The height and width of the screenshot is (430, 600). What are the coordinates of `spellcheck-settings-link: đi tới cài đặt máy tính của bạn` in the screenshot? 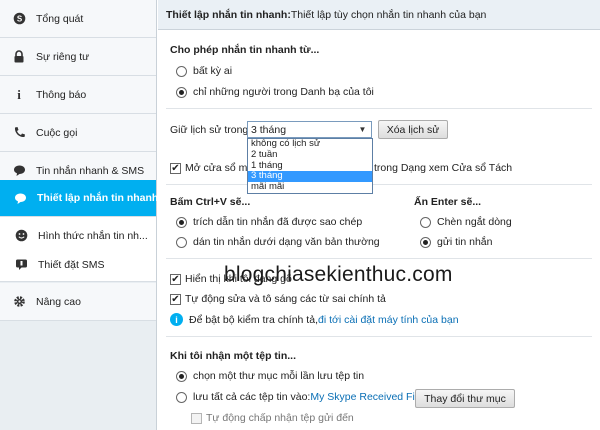 It's located at (388, 320).